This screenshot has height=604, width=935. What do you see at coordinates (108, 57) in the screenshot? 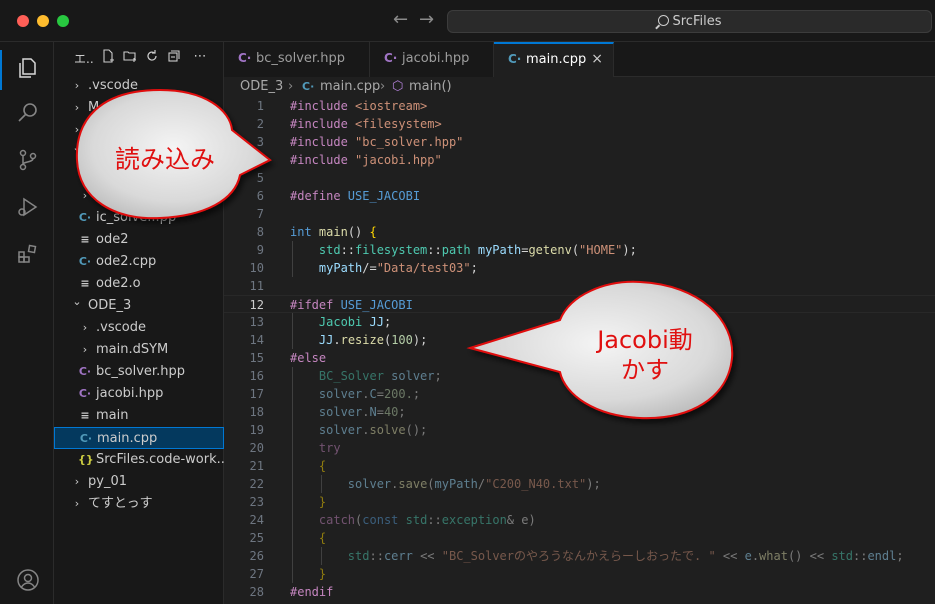
I see `new-file-icon` at bounding box center [108, 57].